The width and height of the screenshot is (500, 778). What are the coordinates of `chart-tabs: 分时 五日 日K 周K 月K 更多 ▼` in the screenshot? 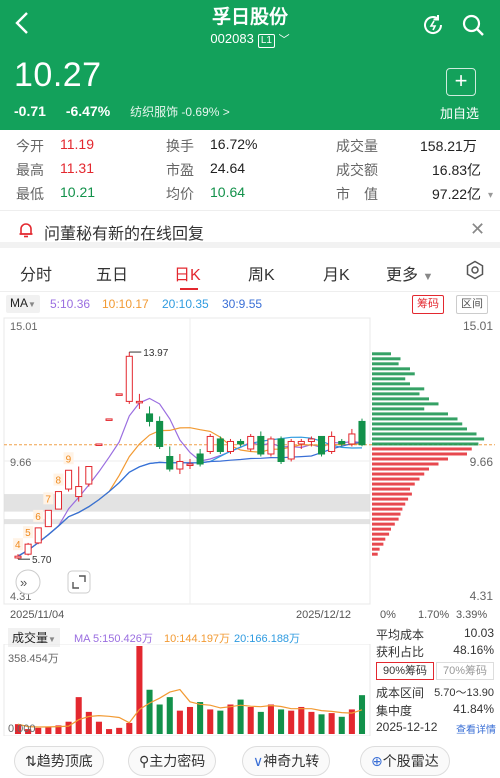 It's located at (250, 272).